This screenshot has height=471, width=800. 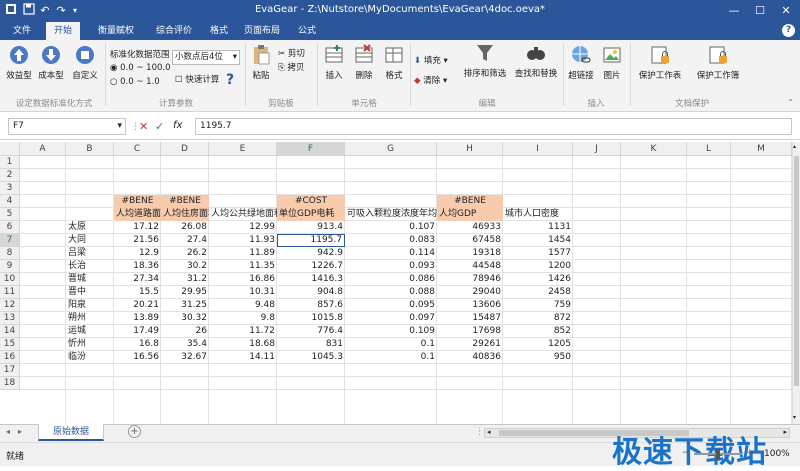 I want to click on cell-i13: 872, so click(x=538, y=318).